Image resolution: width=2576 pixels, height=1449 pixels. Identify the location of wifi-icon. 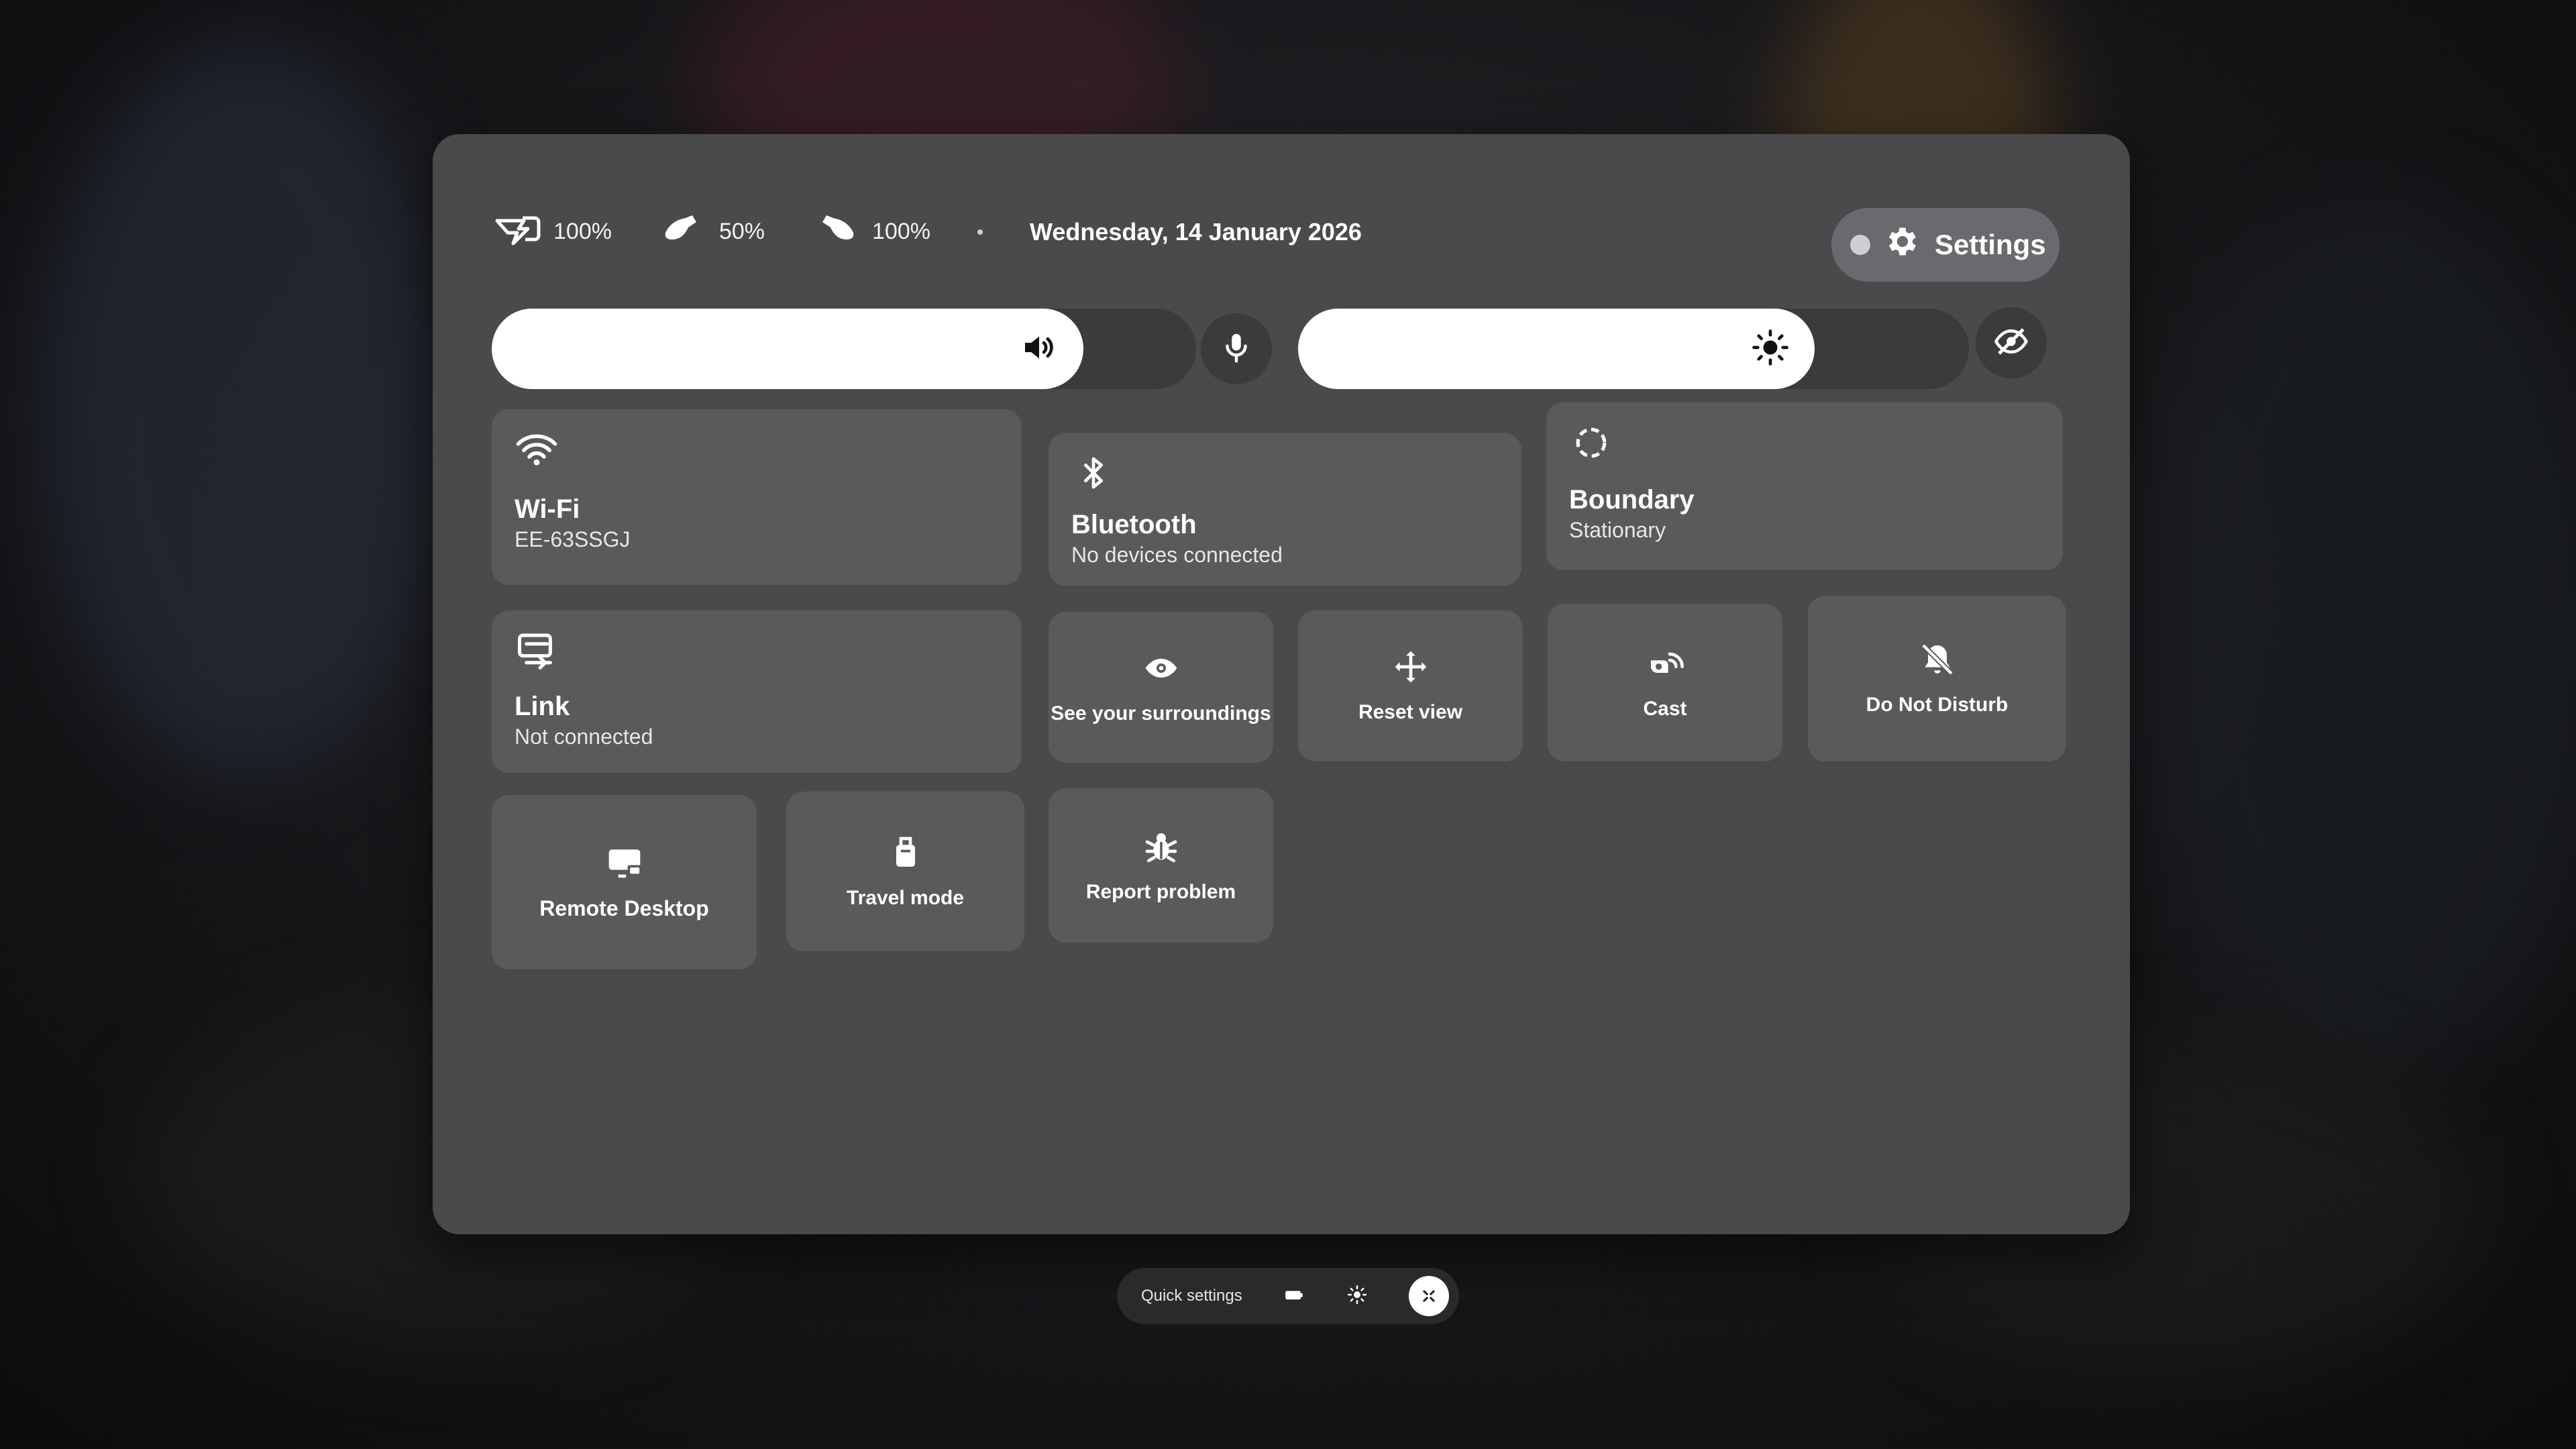
(757, 451).